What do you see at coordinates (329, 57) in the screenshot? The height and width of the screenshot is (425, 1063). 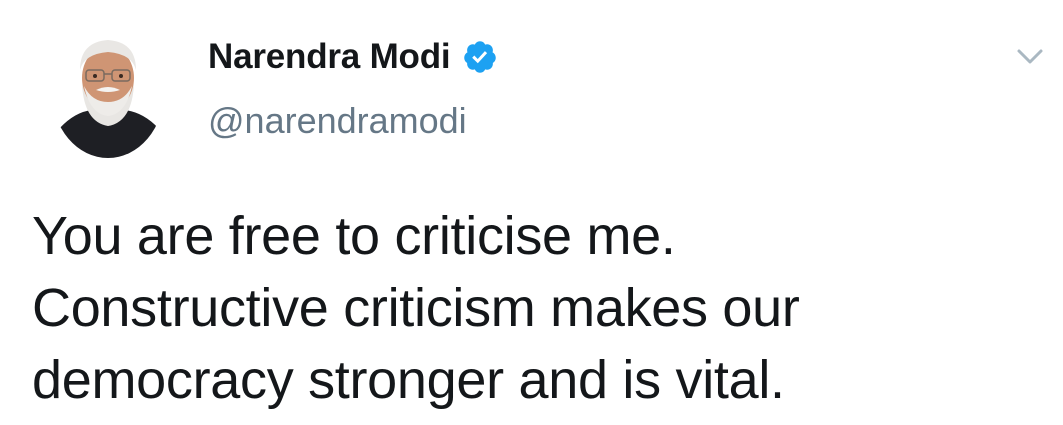 I see `display-name: Narendra Modi` at bounding box center [329, 57].